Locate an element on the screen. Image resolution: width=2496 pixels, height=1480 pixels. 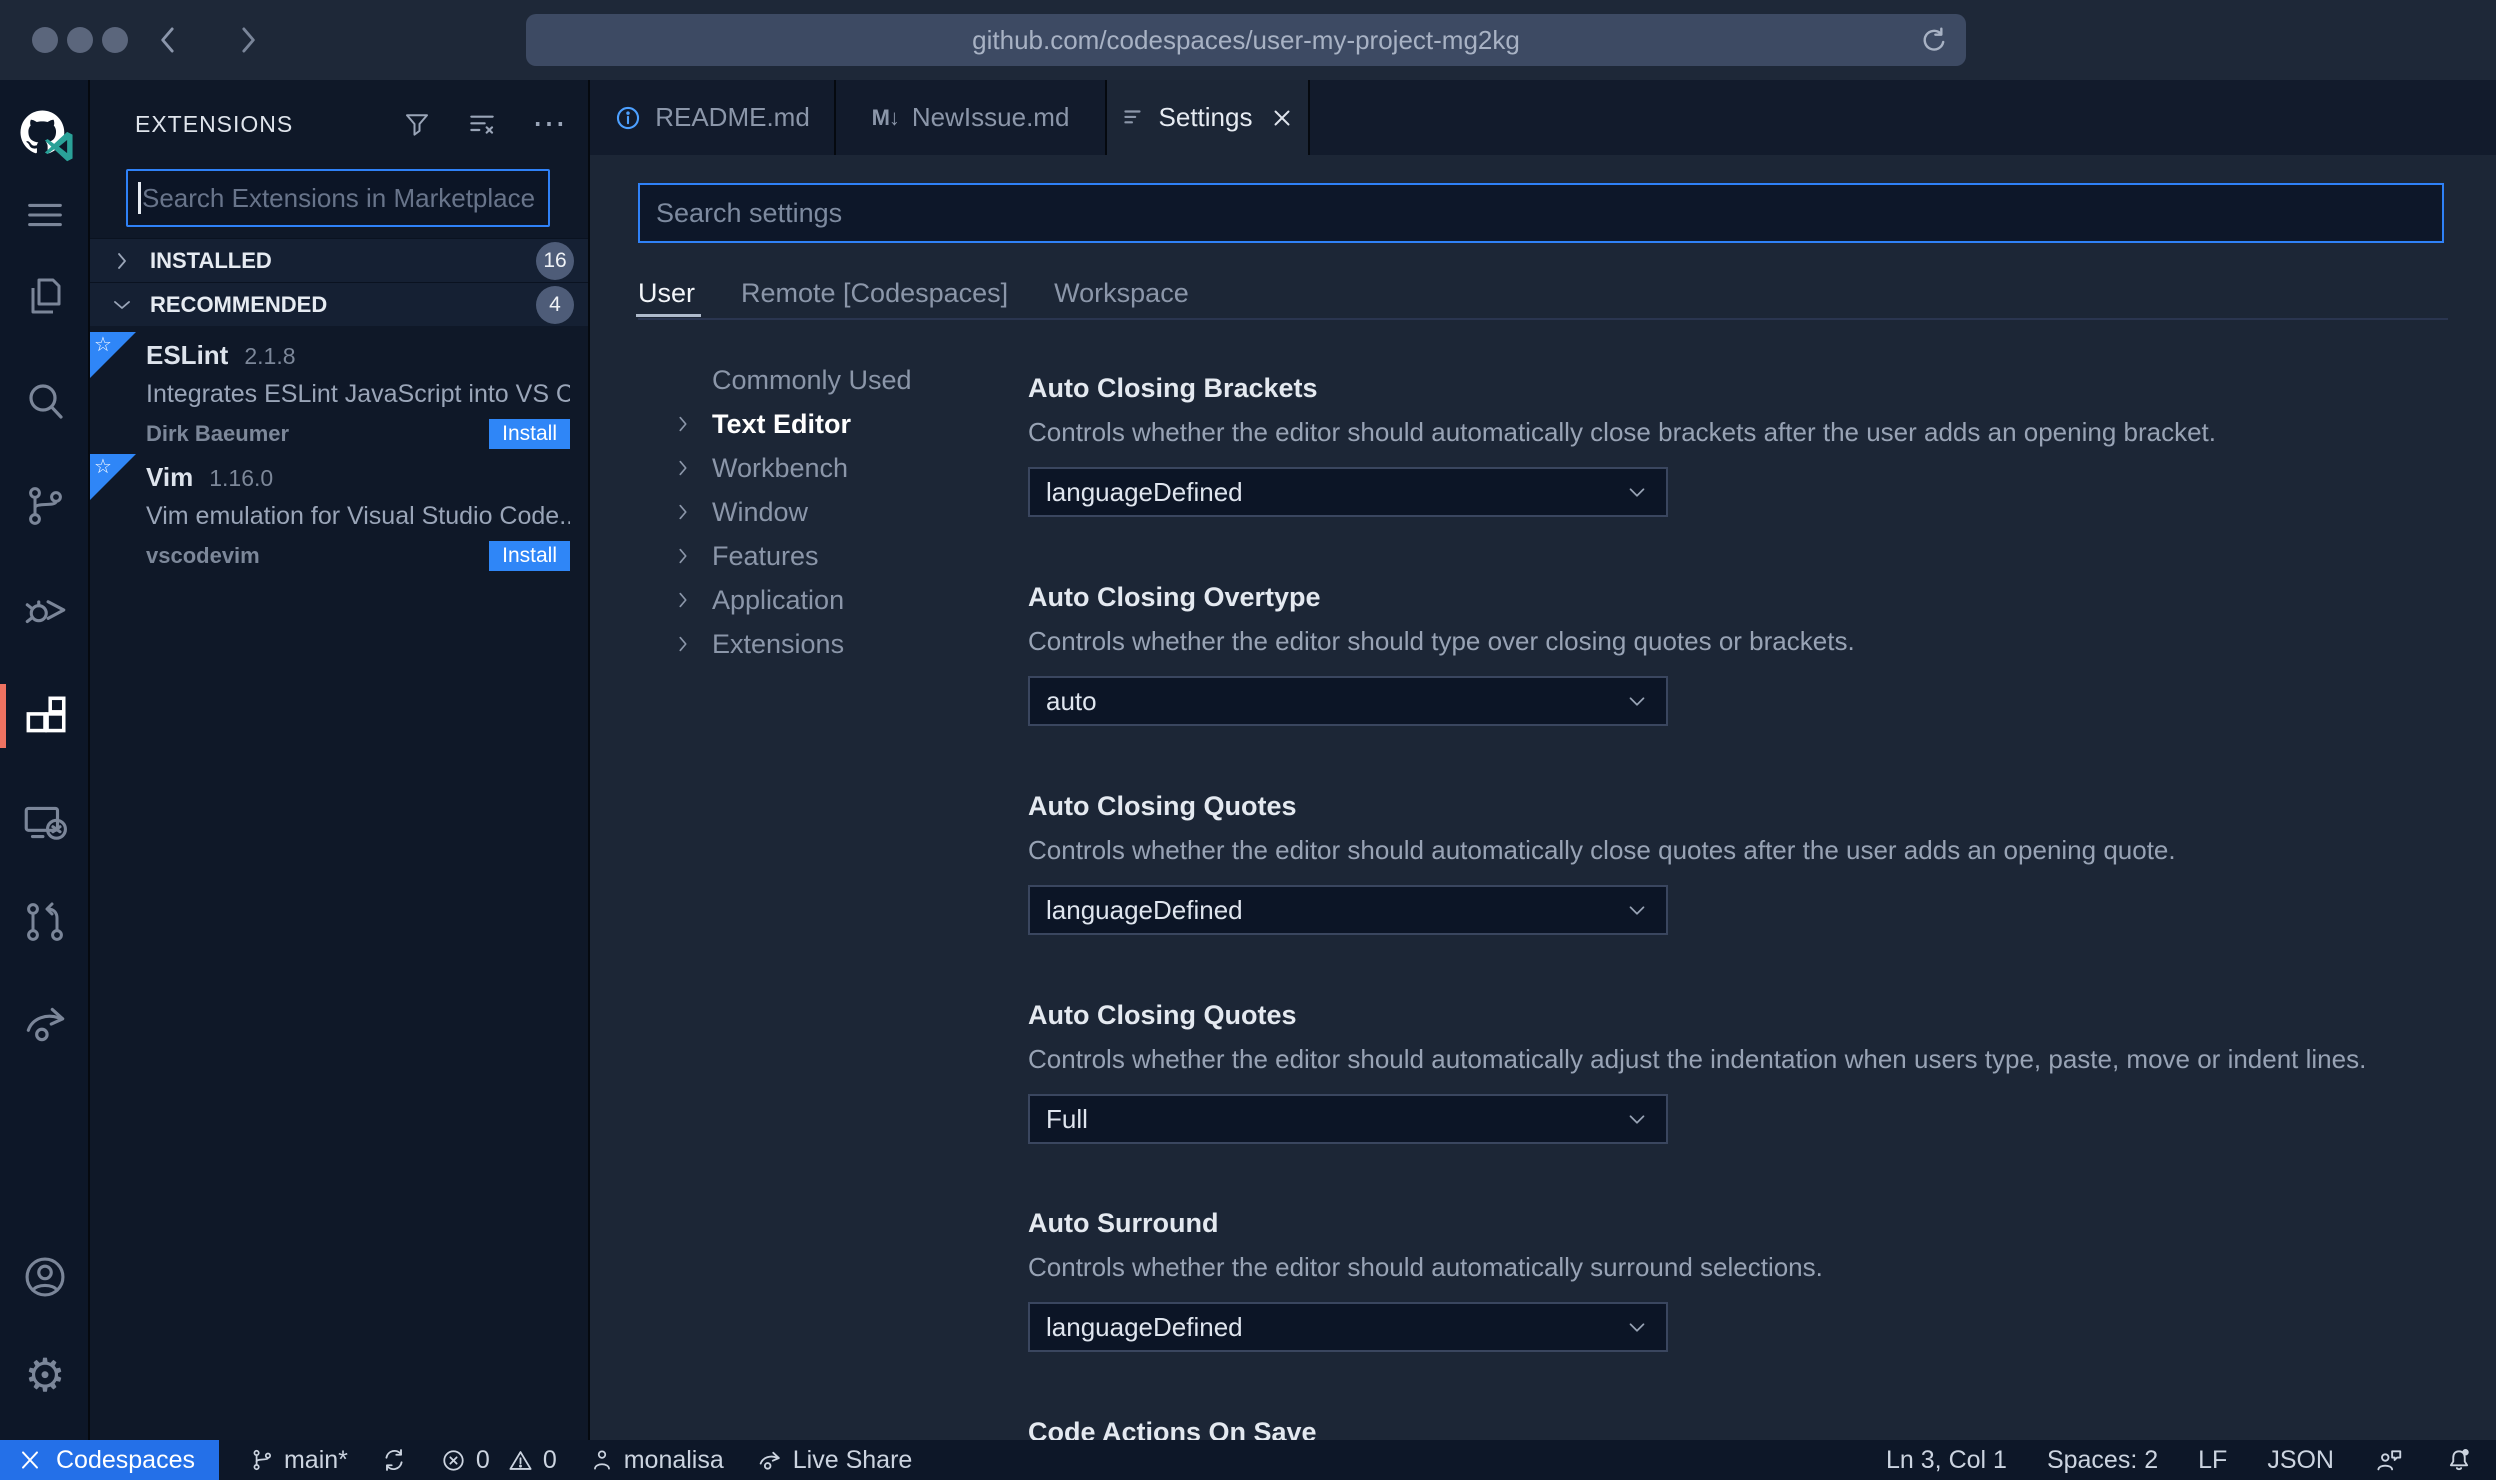
notifications-bell-icon is located at coordinates (2459, 1460).